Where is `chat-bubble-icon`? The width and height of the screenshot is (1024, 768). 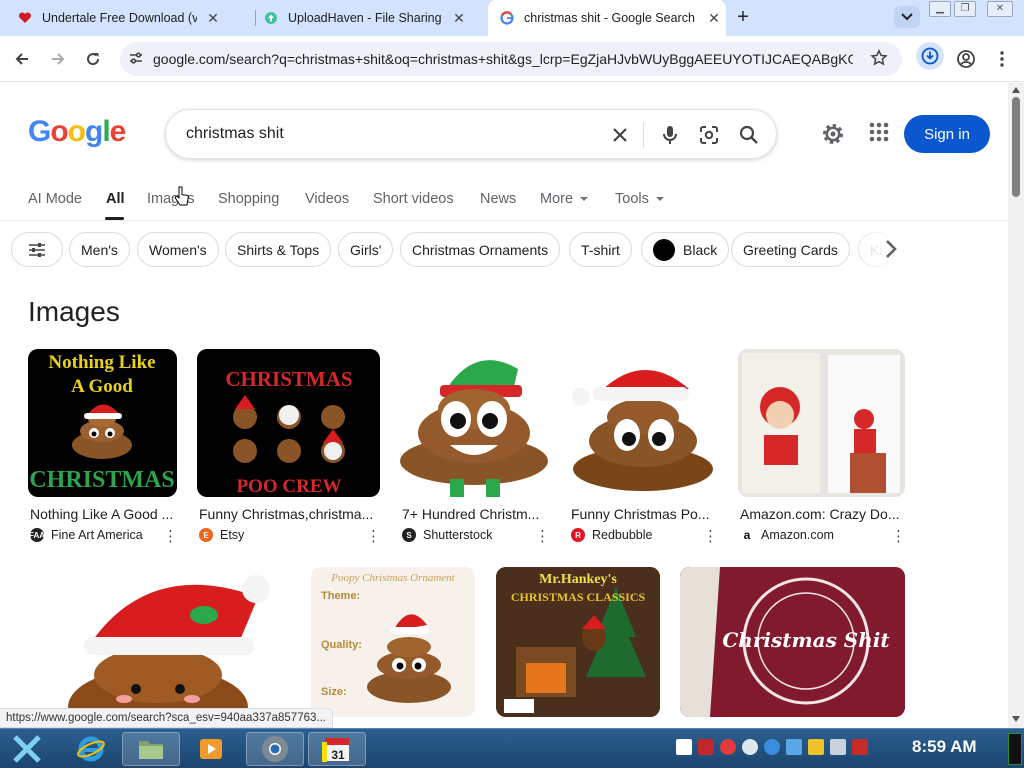
chat-bubble-icon is located at coordinates (750, 747).